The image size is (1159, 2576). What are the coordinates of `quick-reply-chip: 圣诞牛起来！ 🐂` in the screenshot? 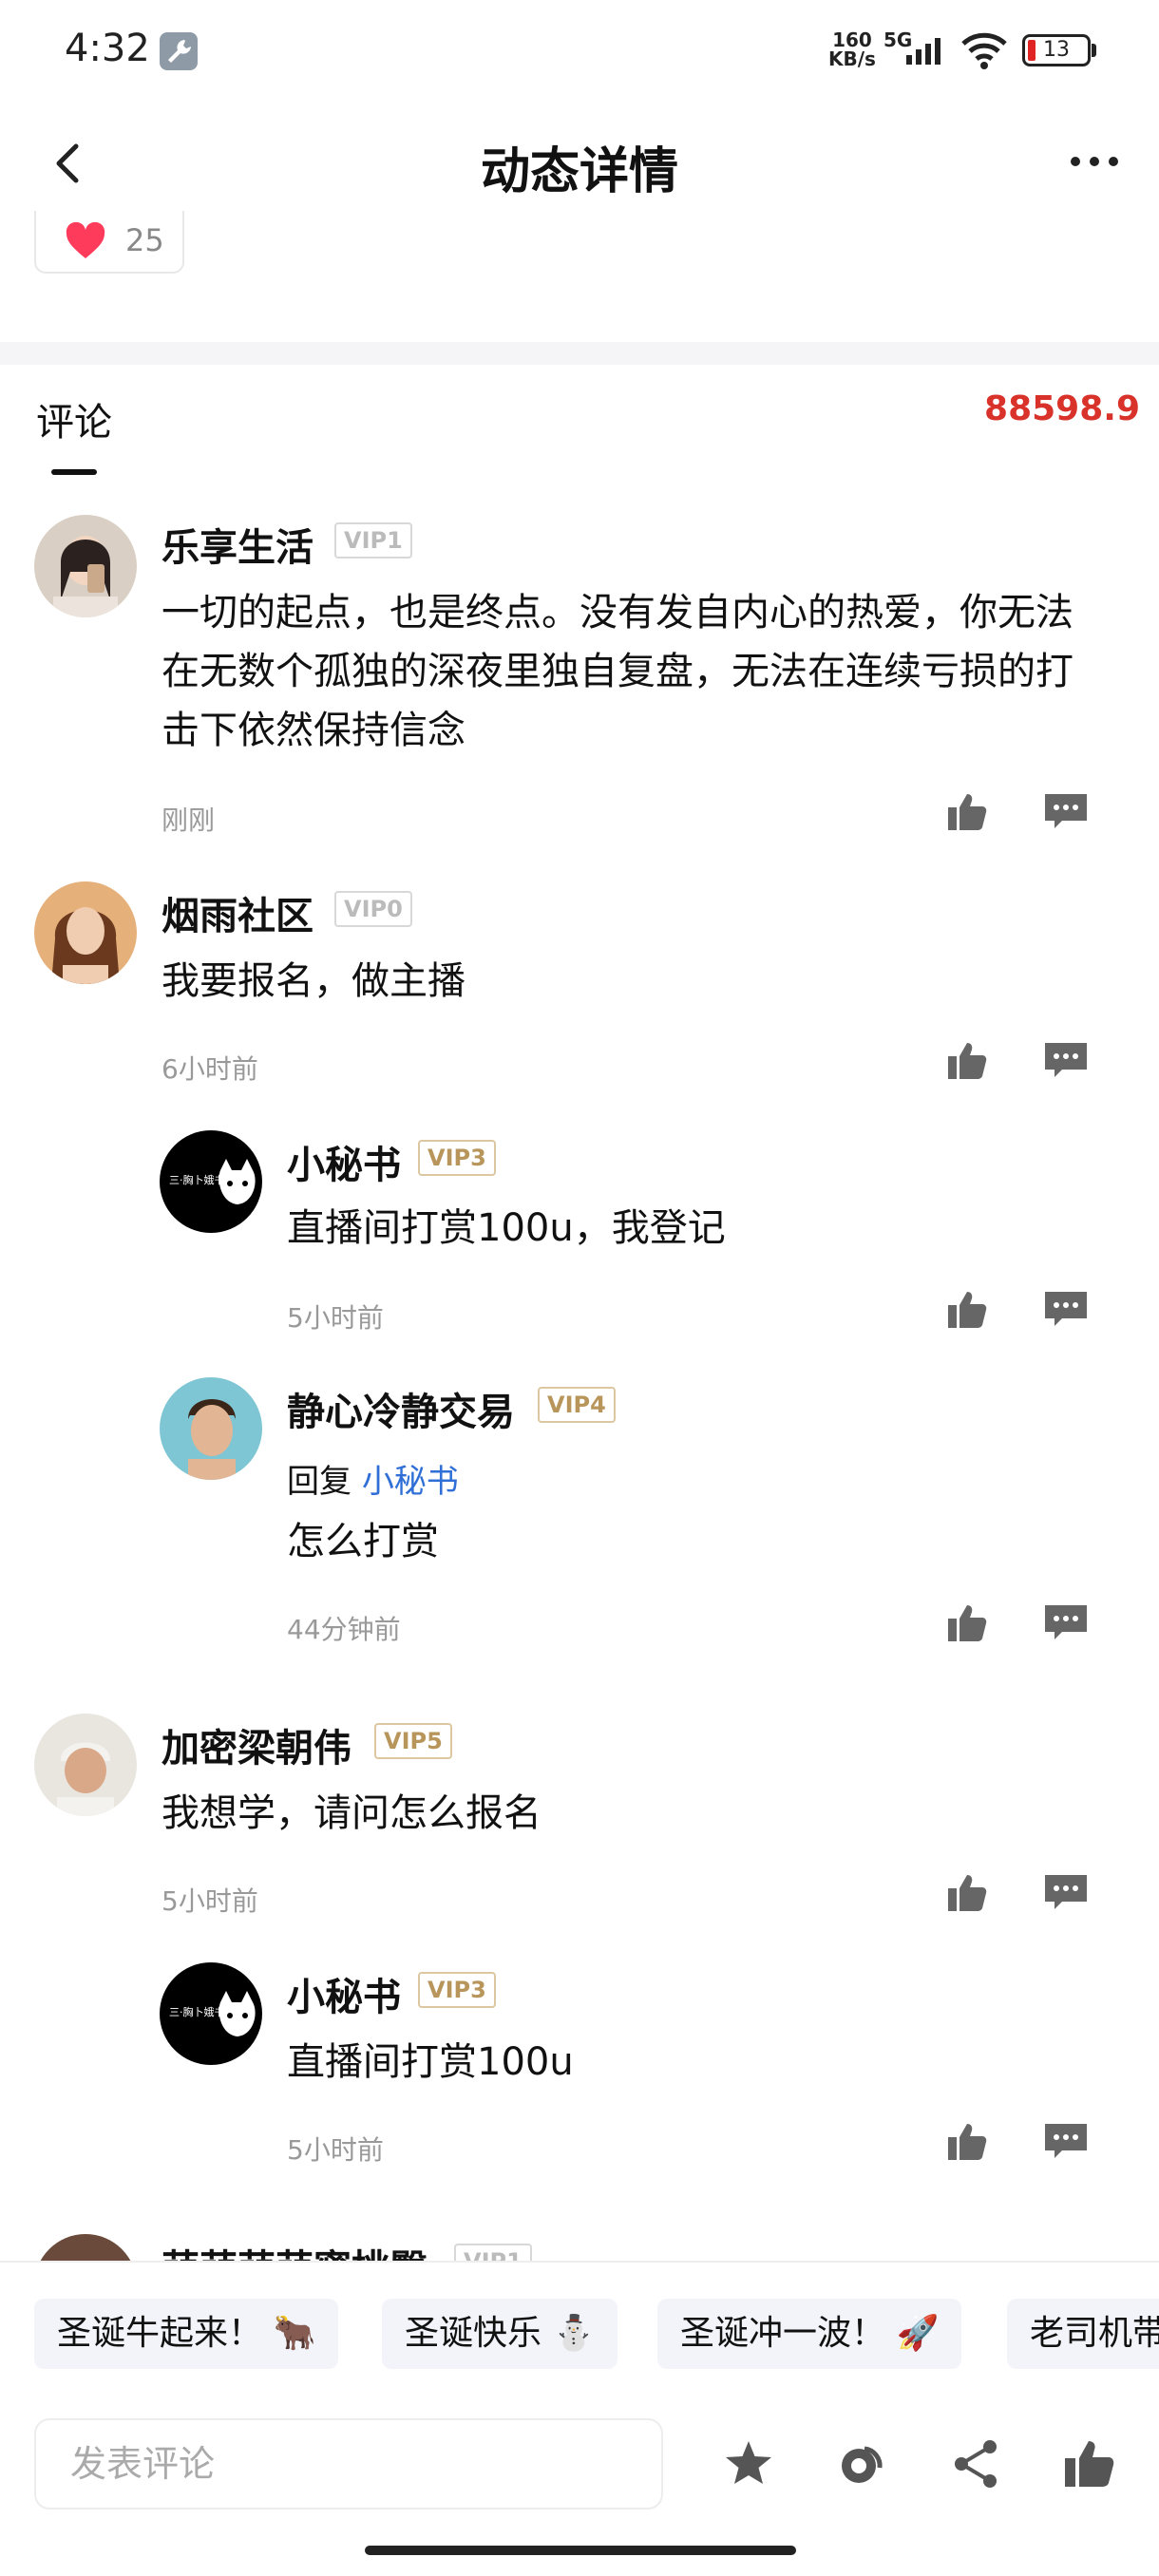 It's located at (186, 2334).